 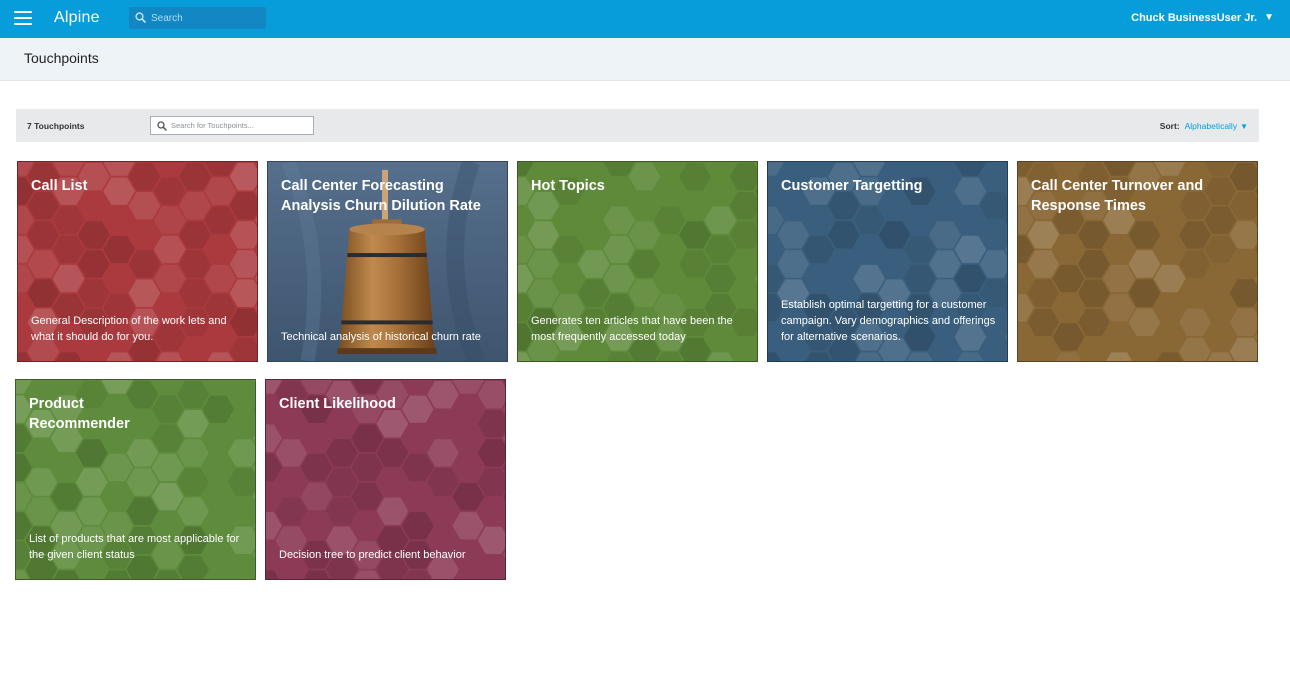 What do you see at coordinates (23, 18) in the screenshot?
I see `hamburger-menu-icon` at bounding box center [23, 18].